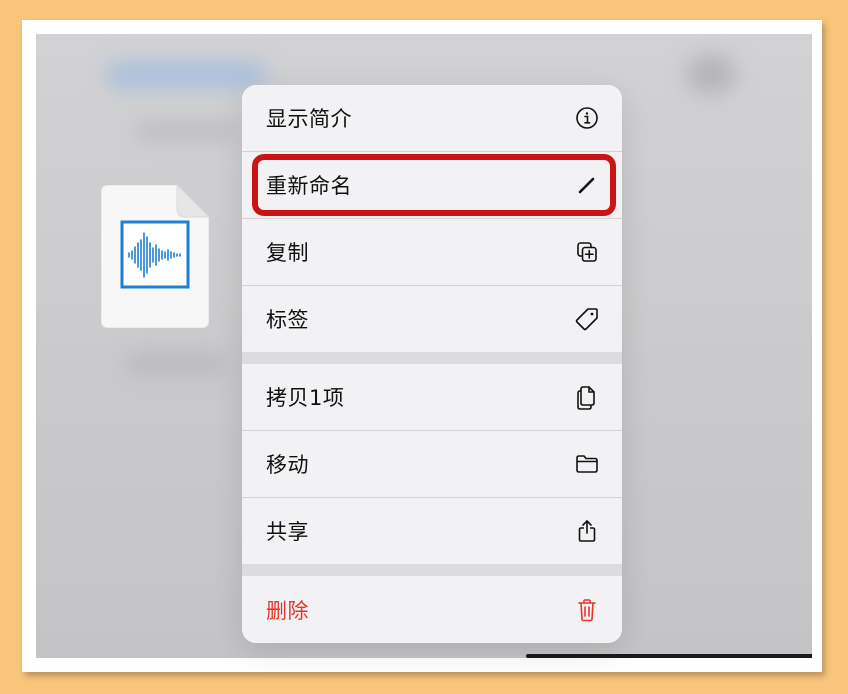 The width and height of the screenshot is (848, 694). What do you see at coordinates (287, 253) in the screenshot?
I see `menu-item-label: 复制` at bounding box center [287, 253].